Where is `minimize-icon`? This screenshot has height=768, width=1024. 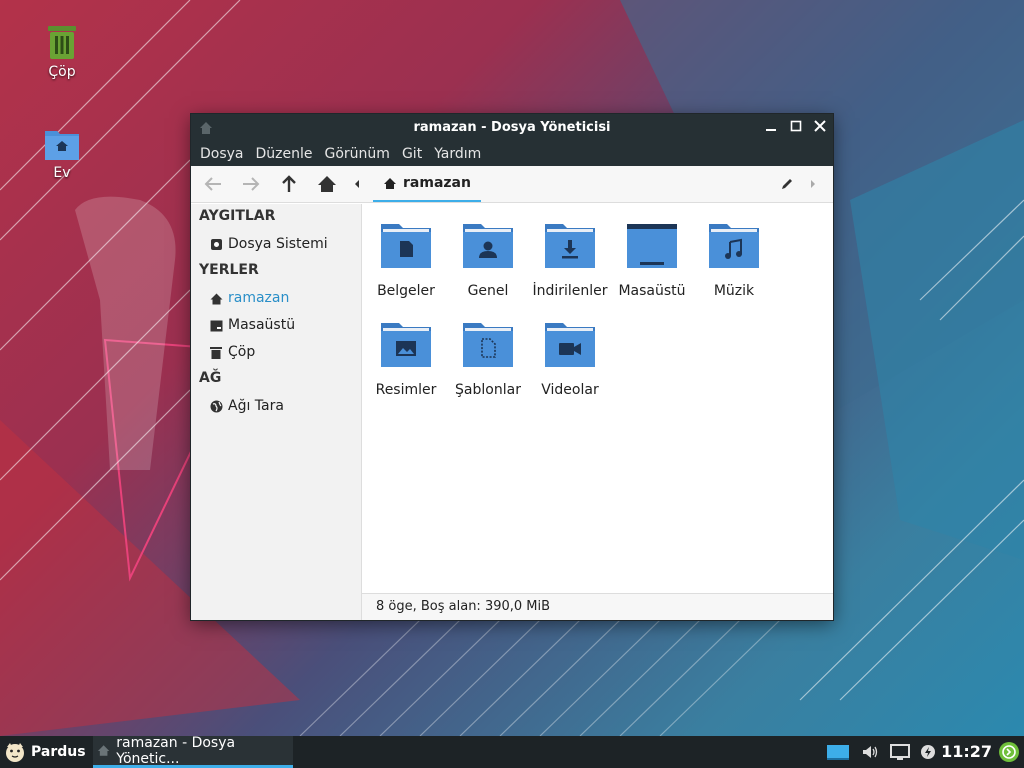
minimize-icon is located at coordinates (771, 130).